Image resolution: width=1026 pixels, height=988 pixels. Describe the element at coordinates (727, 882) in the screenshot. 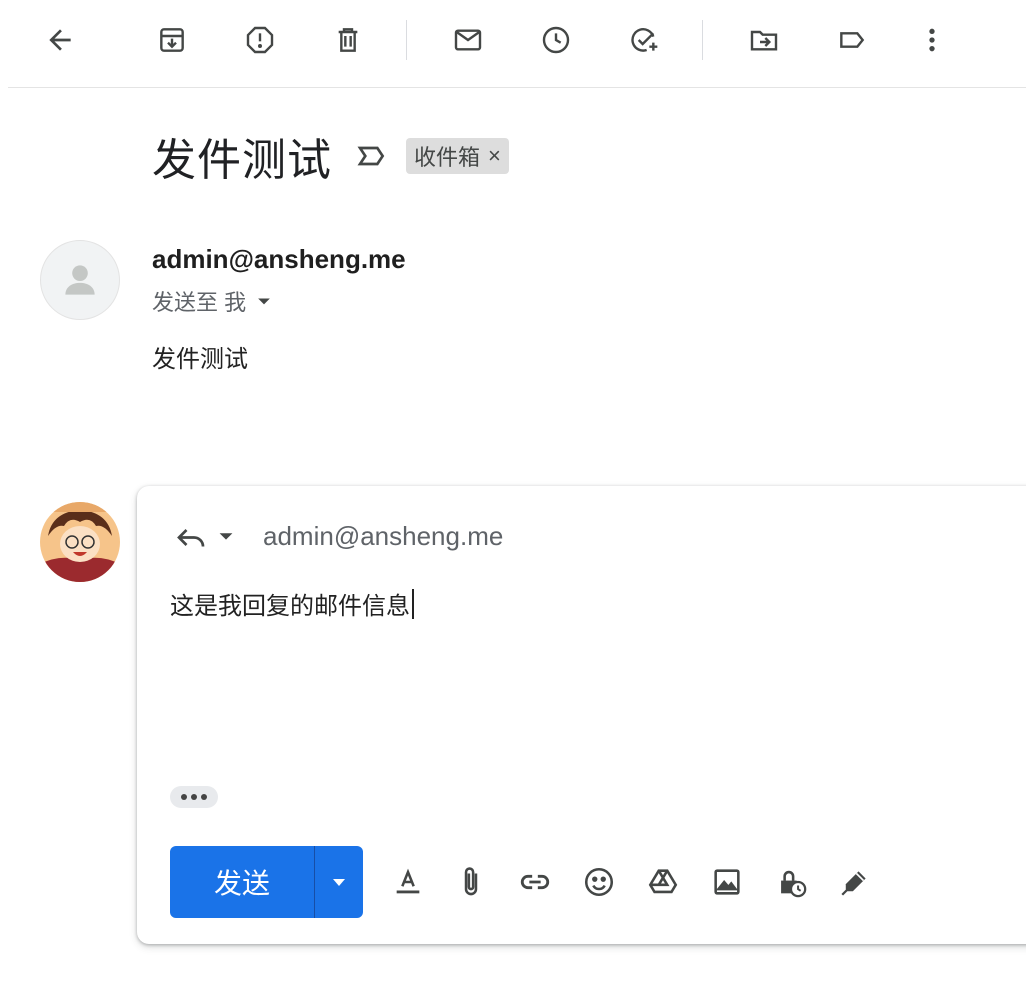

I see `insert-photo-icon` at that location.